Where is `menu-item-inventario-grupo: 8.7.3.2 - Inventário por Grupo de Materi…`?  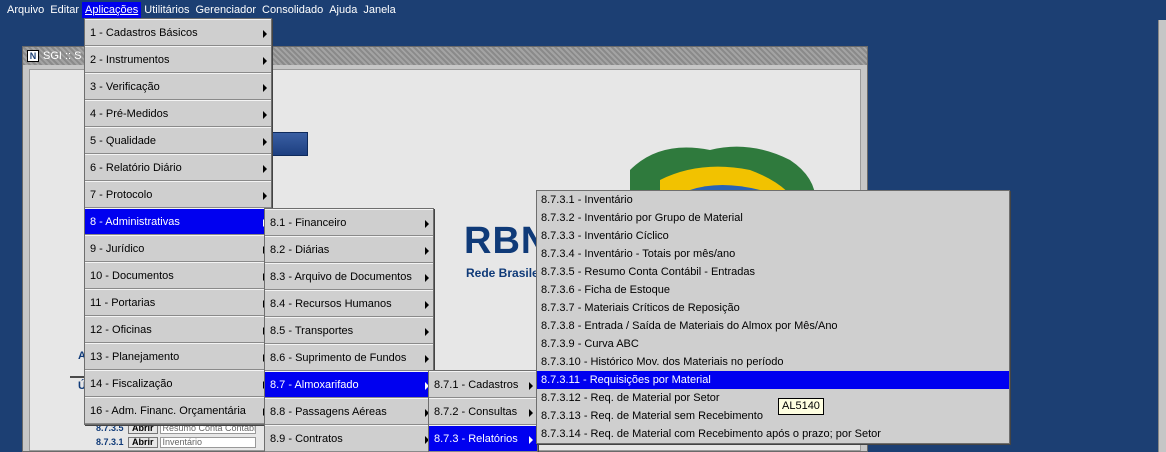
menu-item-inventario-grupo: 8.7.3.2 - Inventário por Grupo de Materi… is located at coordinates (773, 218).